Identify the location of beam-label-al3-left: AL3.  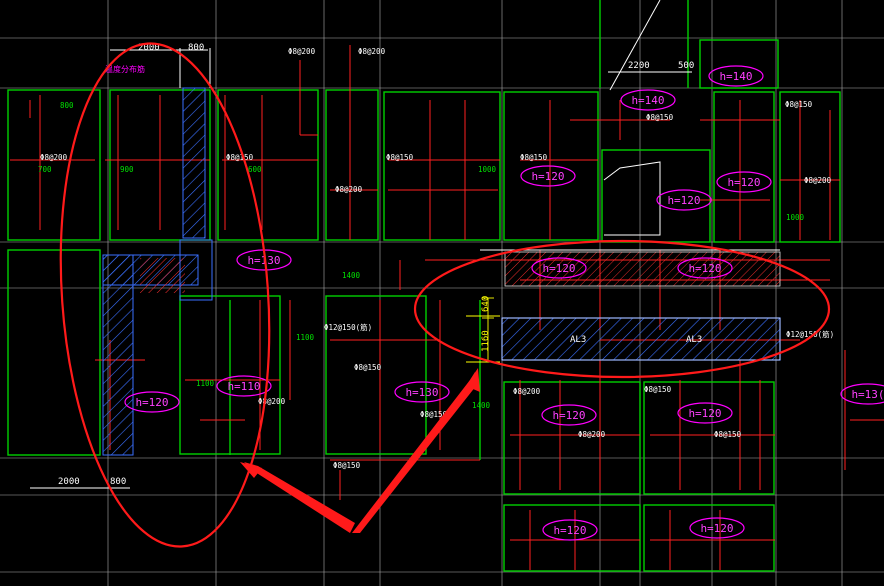
(578, 340).